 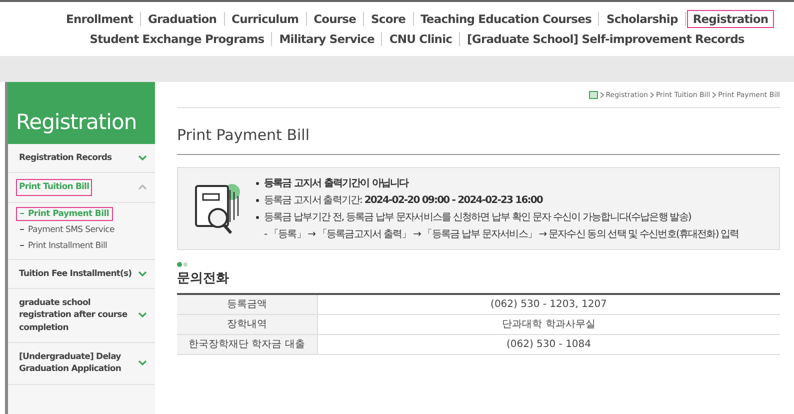 I want to click on nav-link: CNU Clinic, so click(x=420, y=39).